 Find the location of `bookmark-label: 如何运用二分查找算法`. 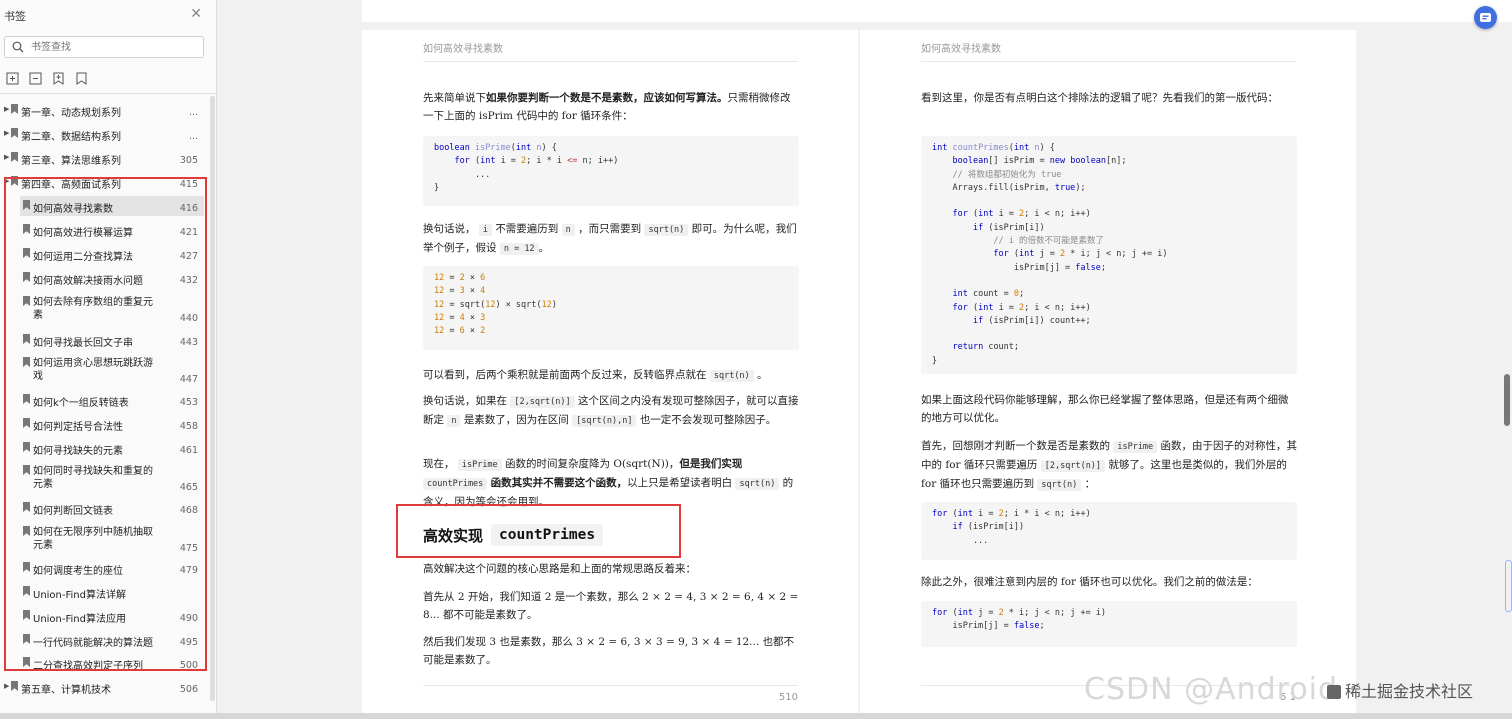

bookmark-label: 如何运用二分查找算法 is located at coordinates (83, 257).